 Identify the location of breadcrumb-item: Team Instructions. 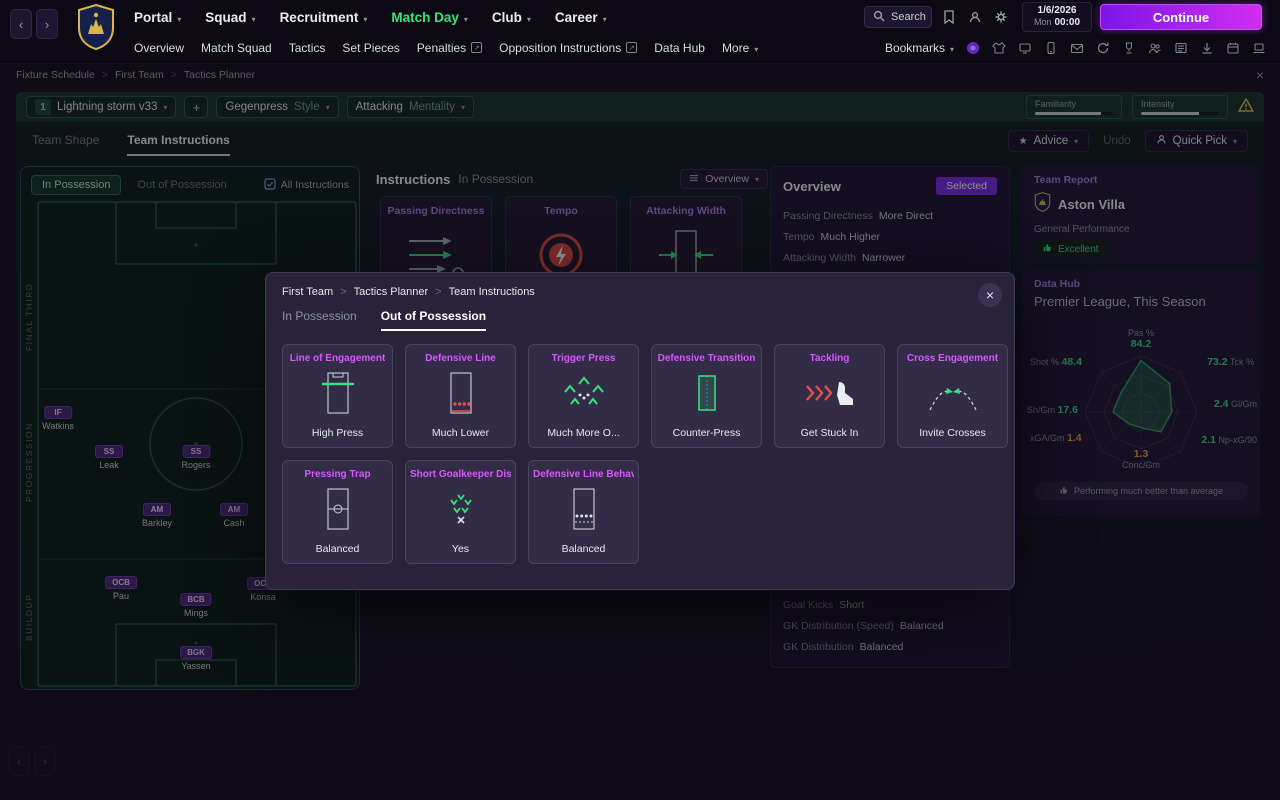
(492, 292).